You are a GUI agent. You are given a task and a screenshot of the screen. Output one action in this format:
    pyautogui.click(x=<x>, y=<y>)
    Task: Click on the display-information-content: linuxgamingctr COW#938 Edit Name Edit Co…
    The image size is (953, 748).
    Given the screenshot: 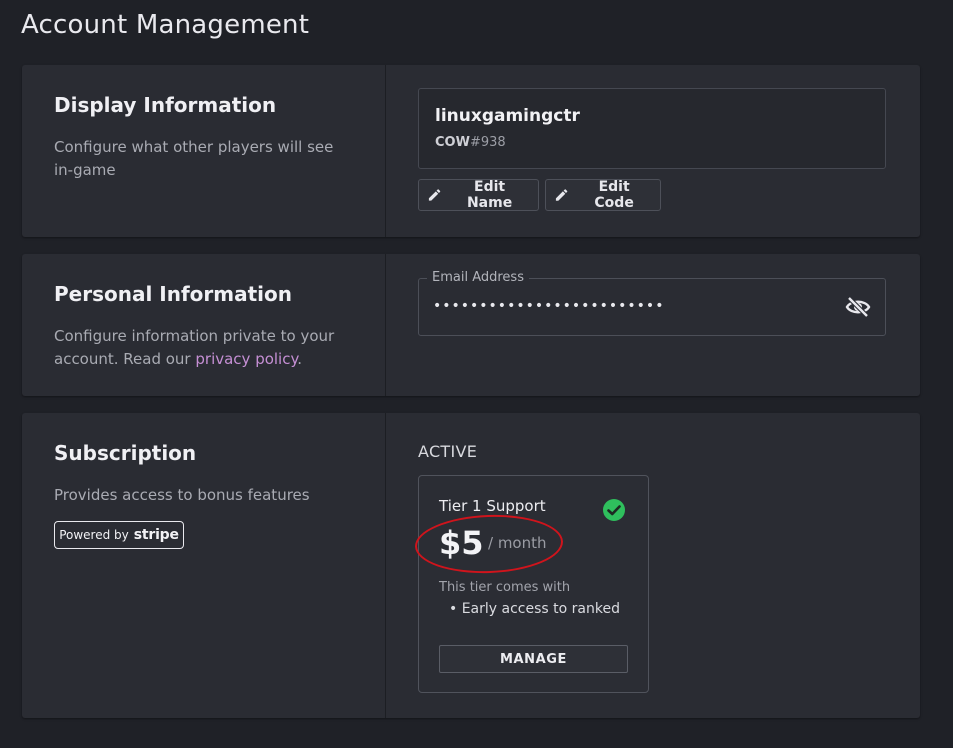 What is the action you would take?
    pyautogui.click(x=653, y=151)
    